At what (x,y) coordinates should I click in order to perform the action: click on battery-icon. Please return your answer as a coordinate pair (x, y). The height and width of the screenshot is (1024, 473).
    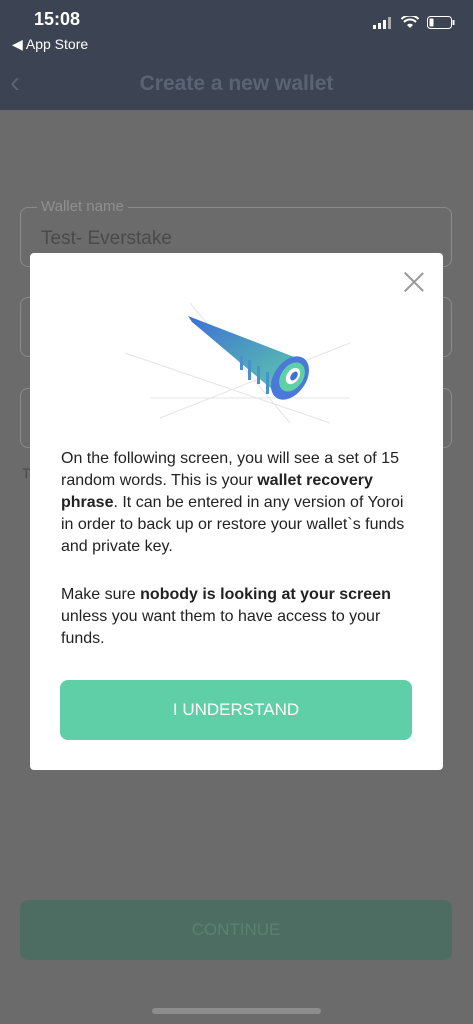
    Looking at the image, I should click on (441, 22).